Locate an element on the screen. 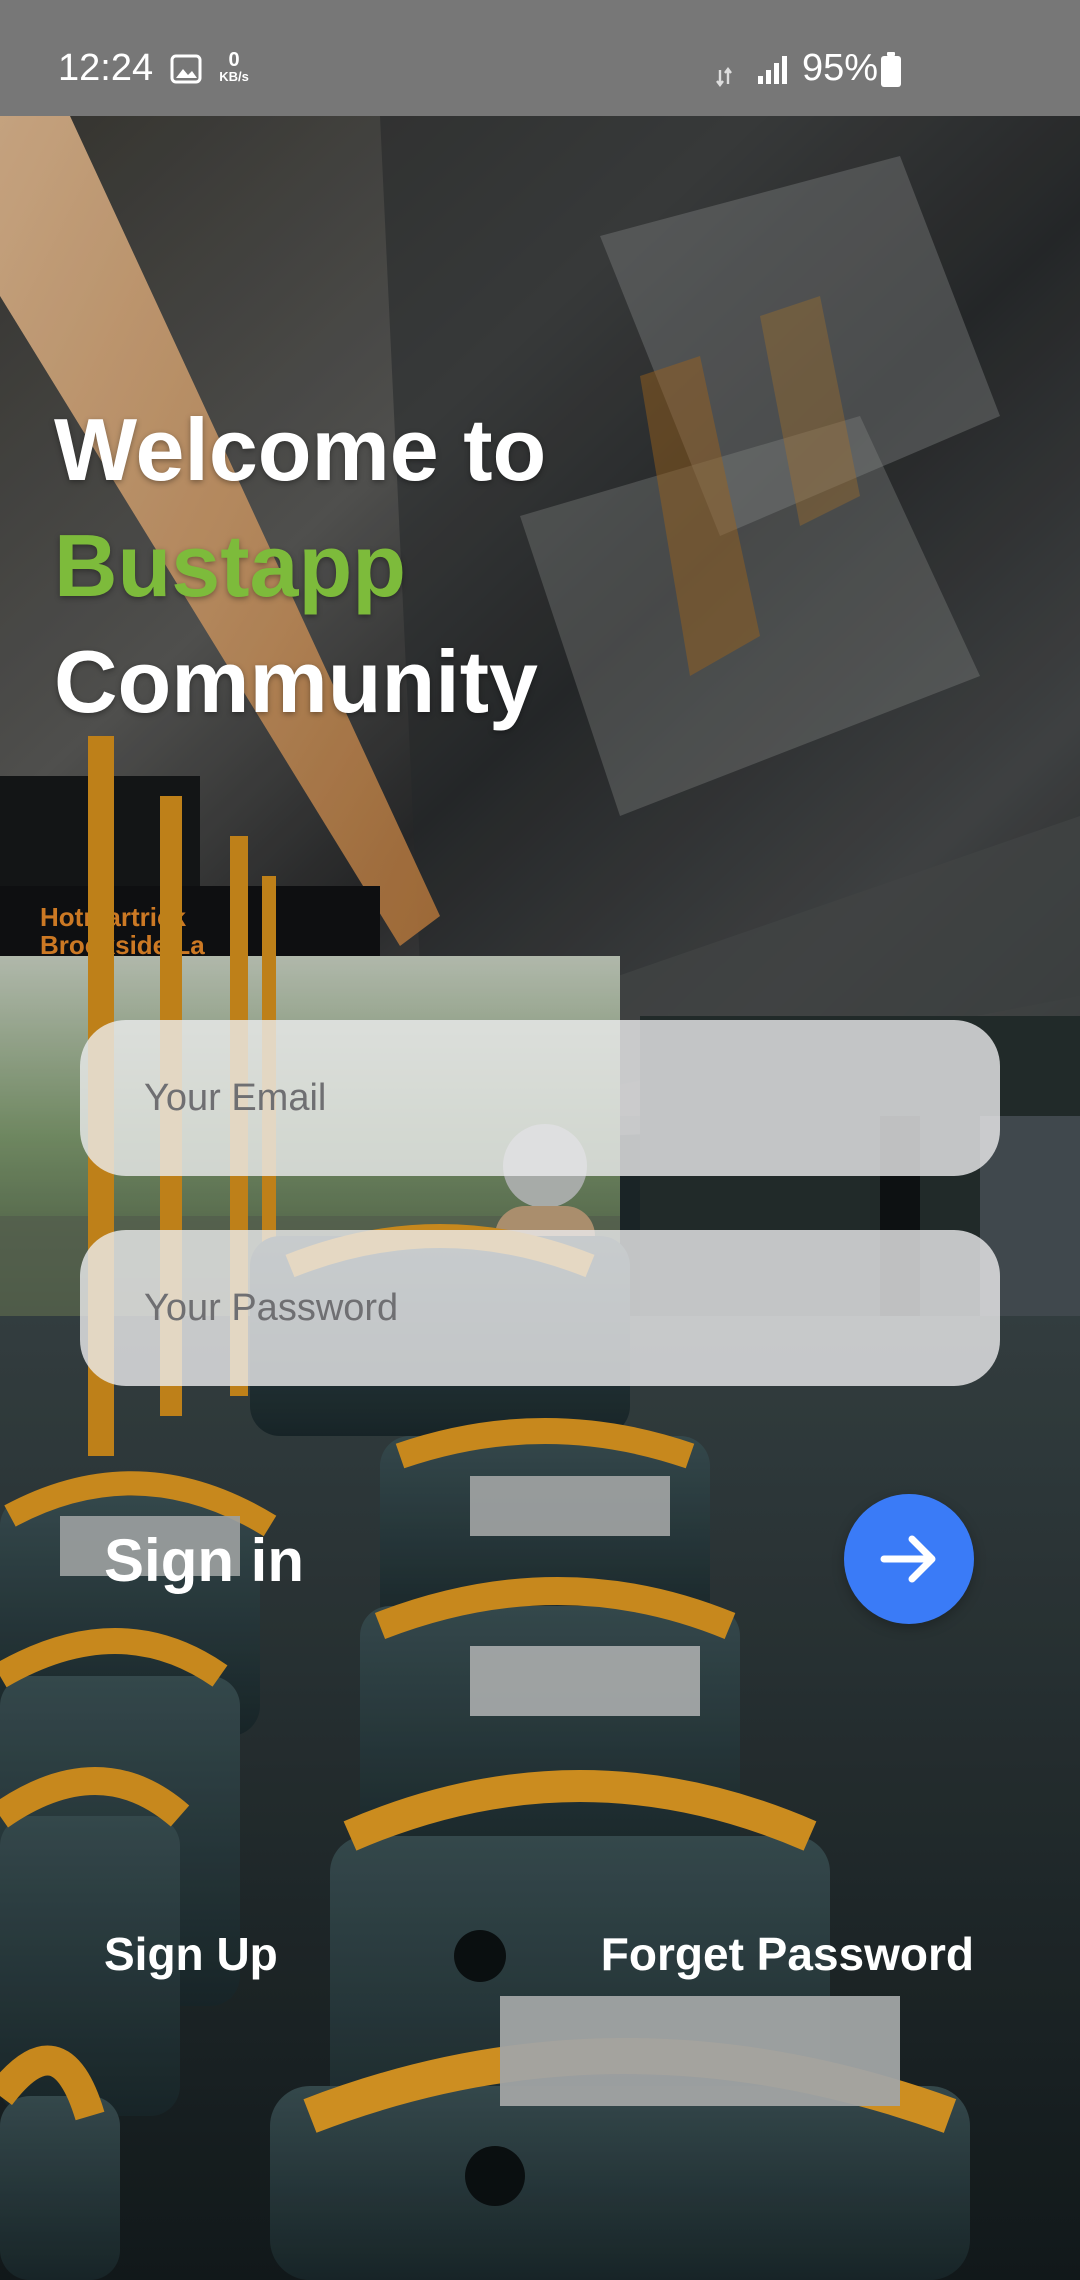 The height and width of the screenshot is (2280, 1080). arrow-right-icon is located at coordinates (908, 1559).